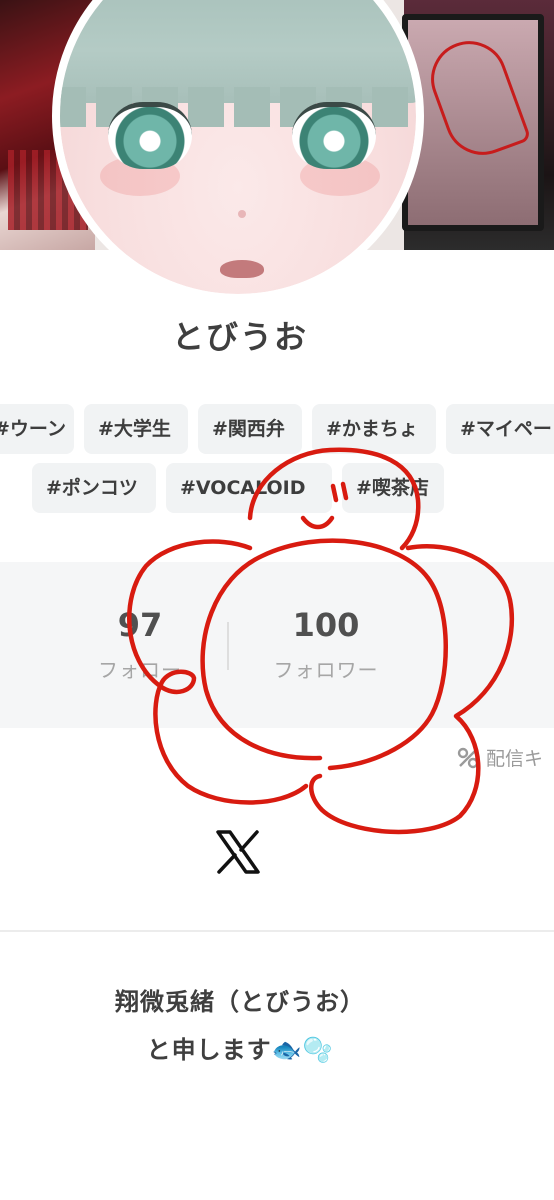 This screenshot has width=554, height=1200. I want to click on following-label: フォロー, so click(140, 668).